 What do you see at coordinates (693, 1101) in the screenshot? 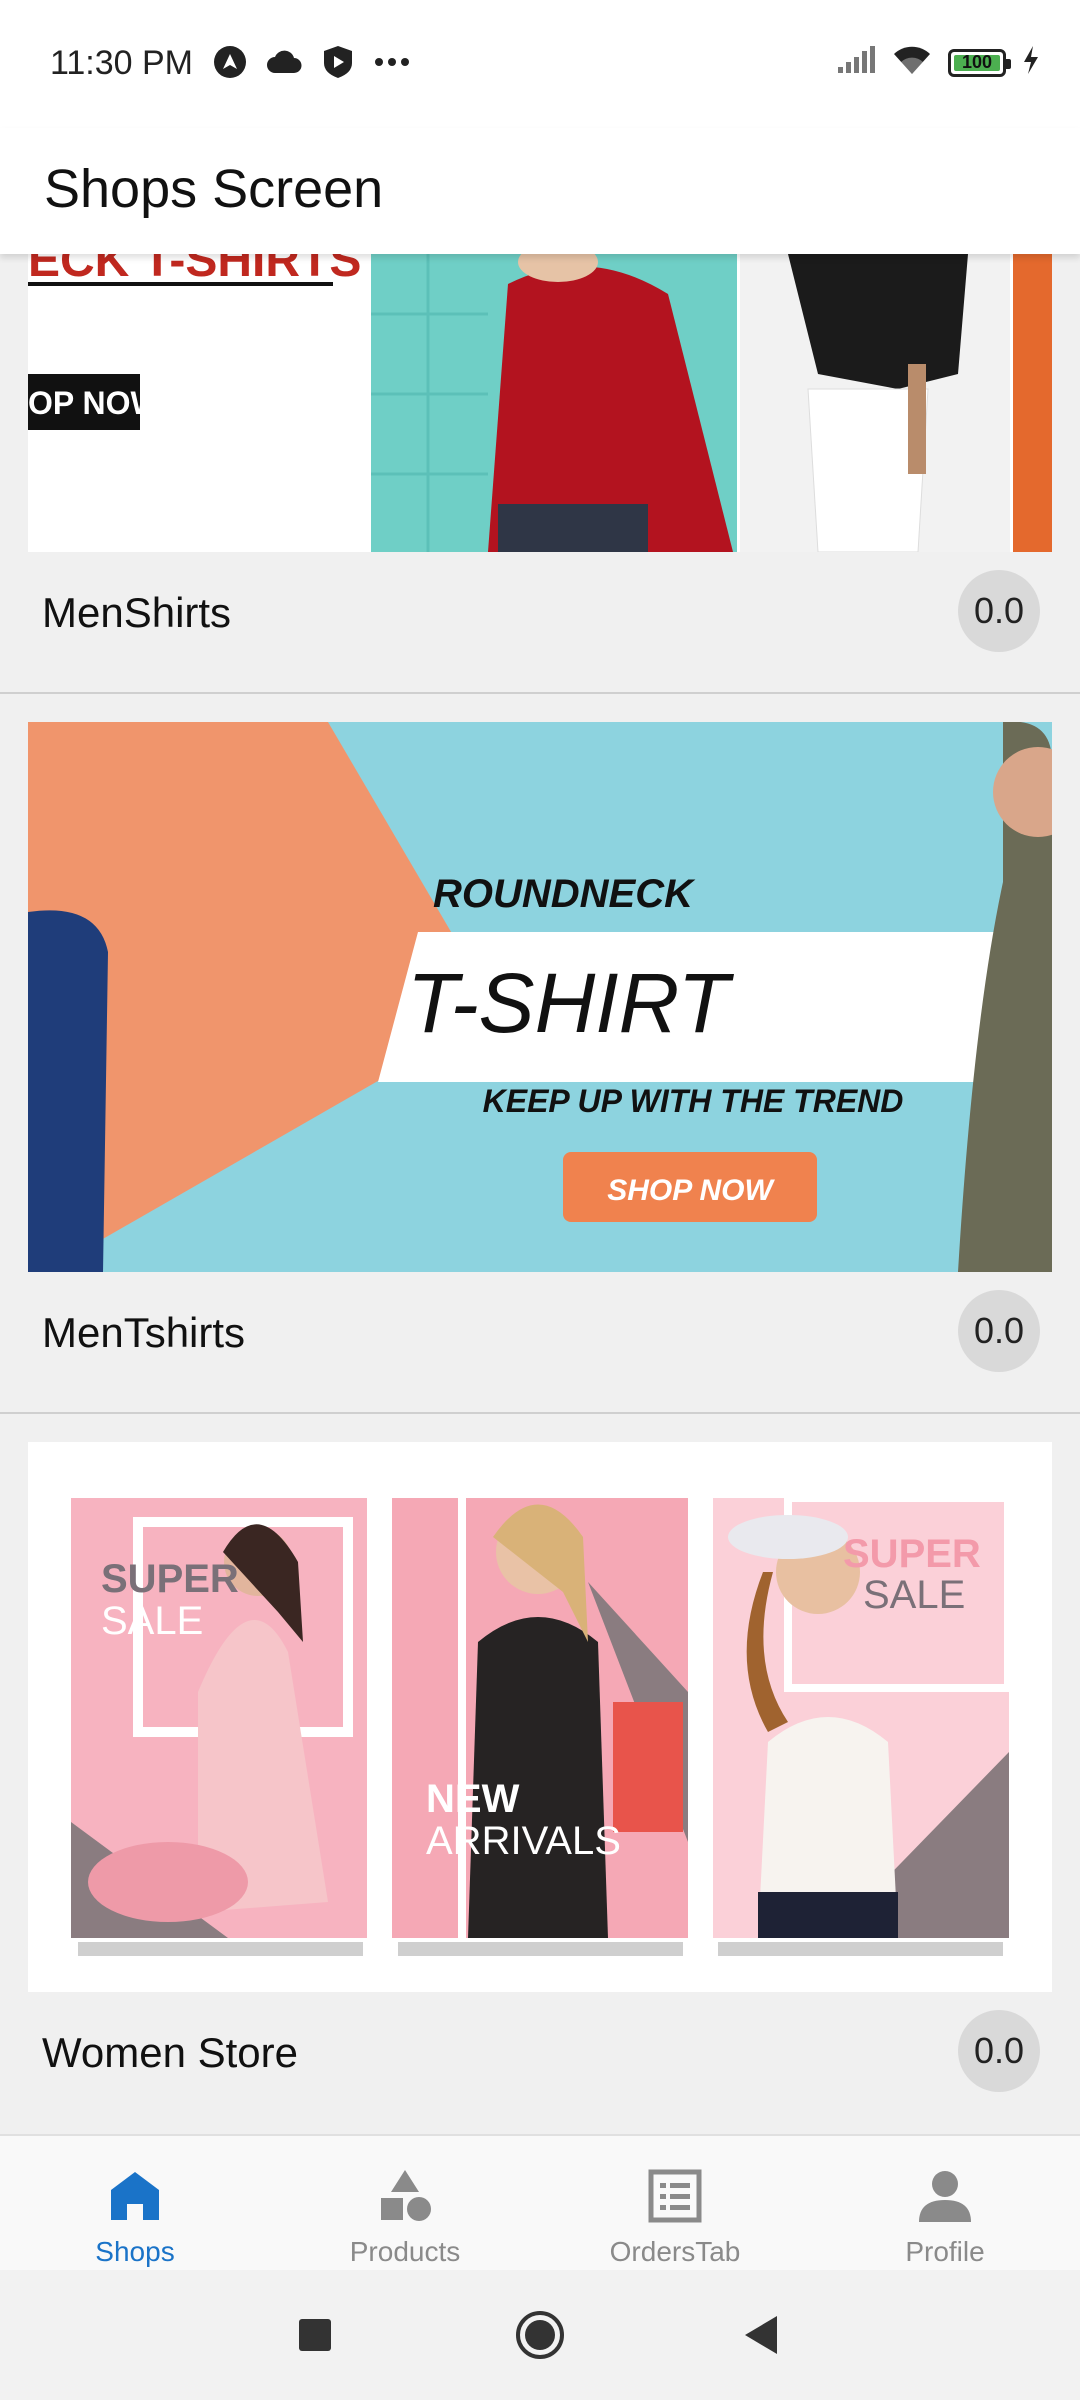
I see `banner-line-trend: KEEP UP WITH THE TREND` at bounding box center [693, 1101].